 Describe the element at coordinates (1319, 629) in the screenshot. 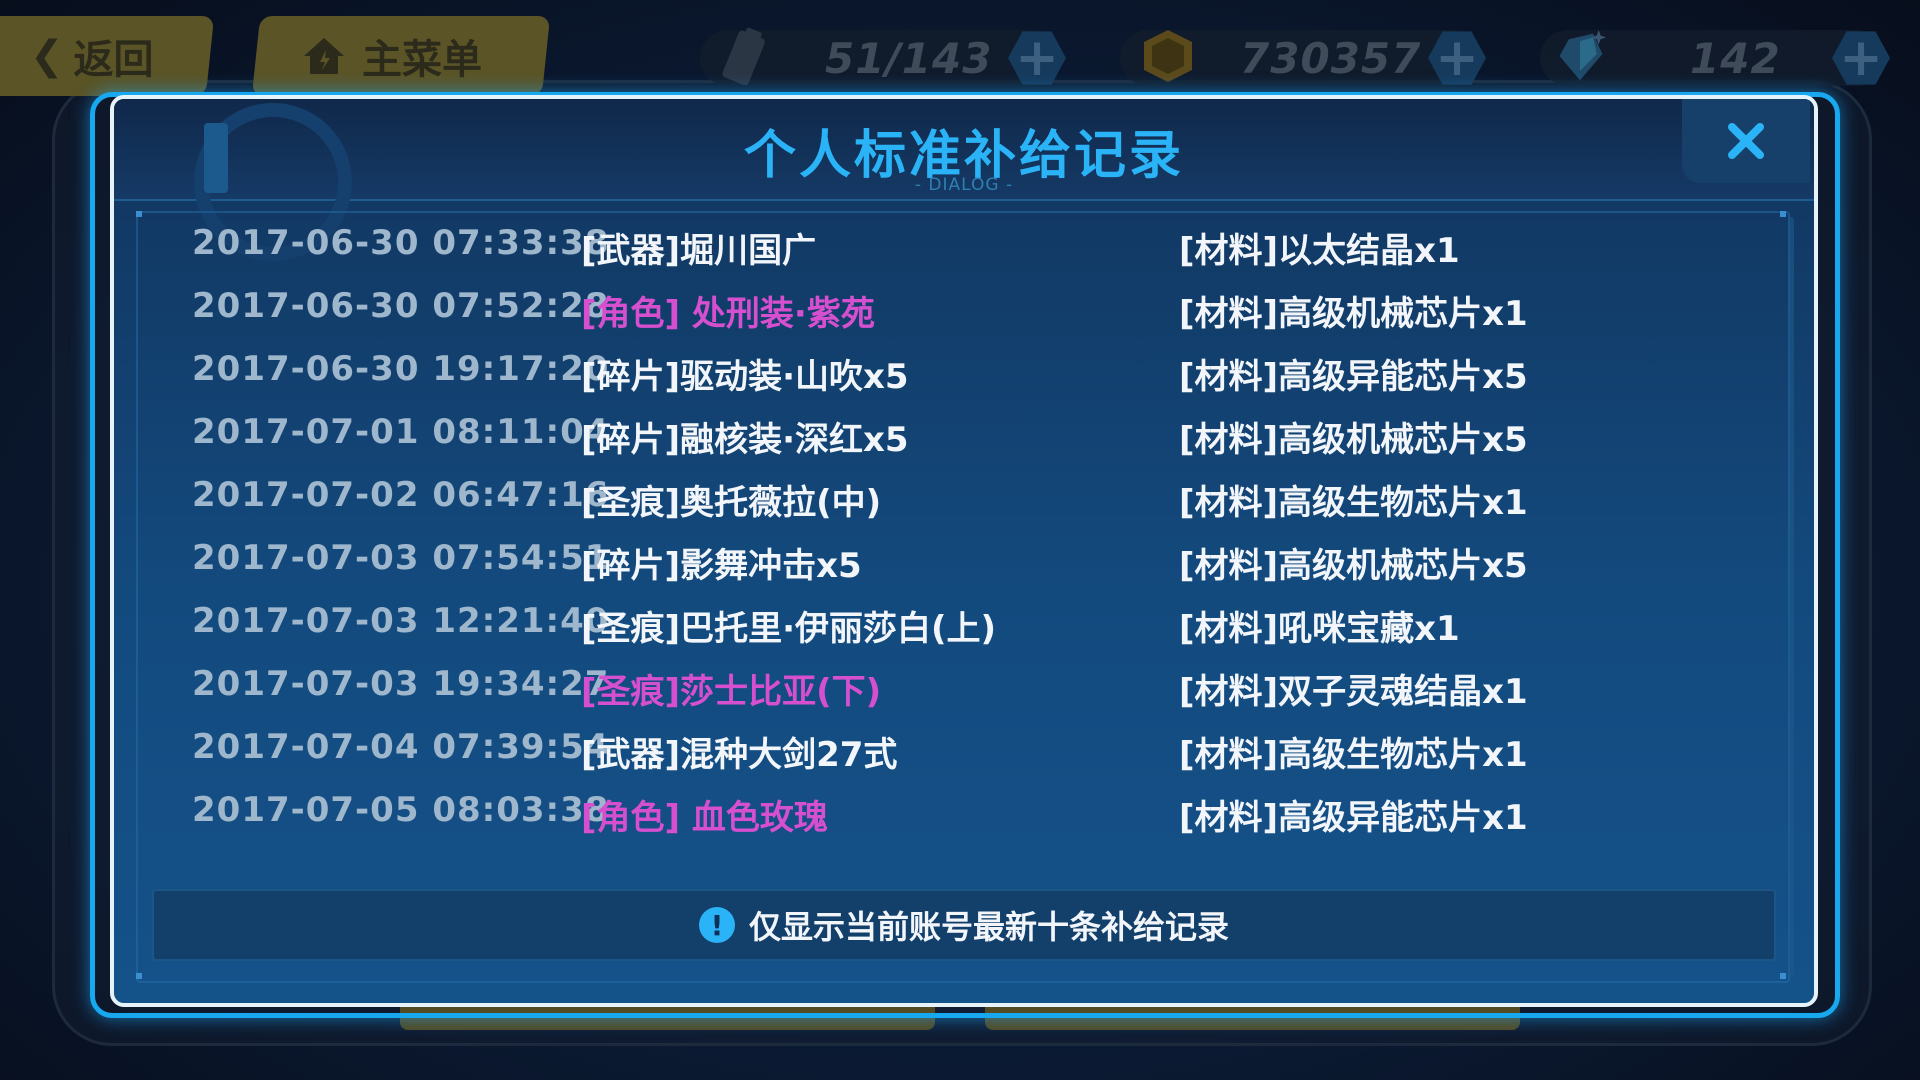

I see `record-material: [材料]吼咪宝藏x1` at that location.